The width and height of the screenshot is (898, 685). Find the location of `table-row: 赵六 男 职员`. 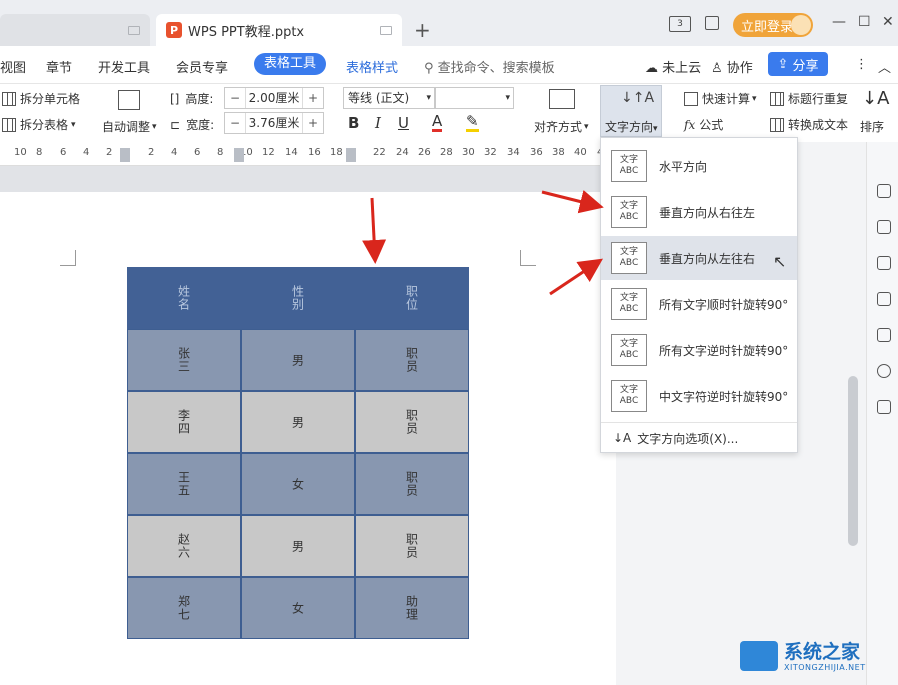

table-row: 赵六 男 职员 is located at coordinates (298, 546).